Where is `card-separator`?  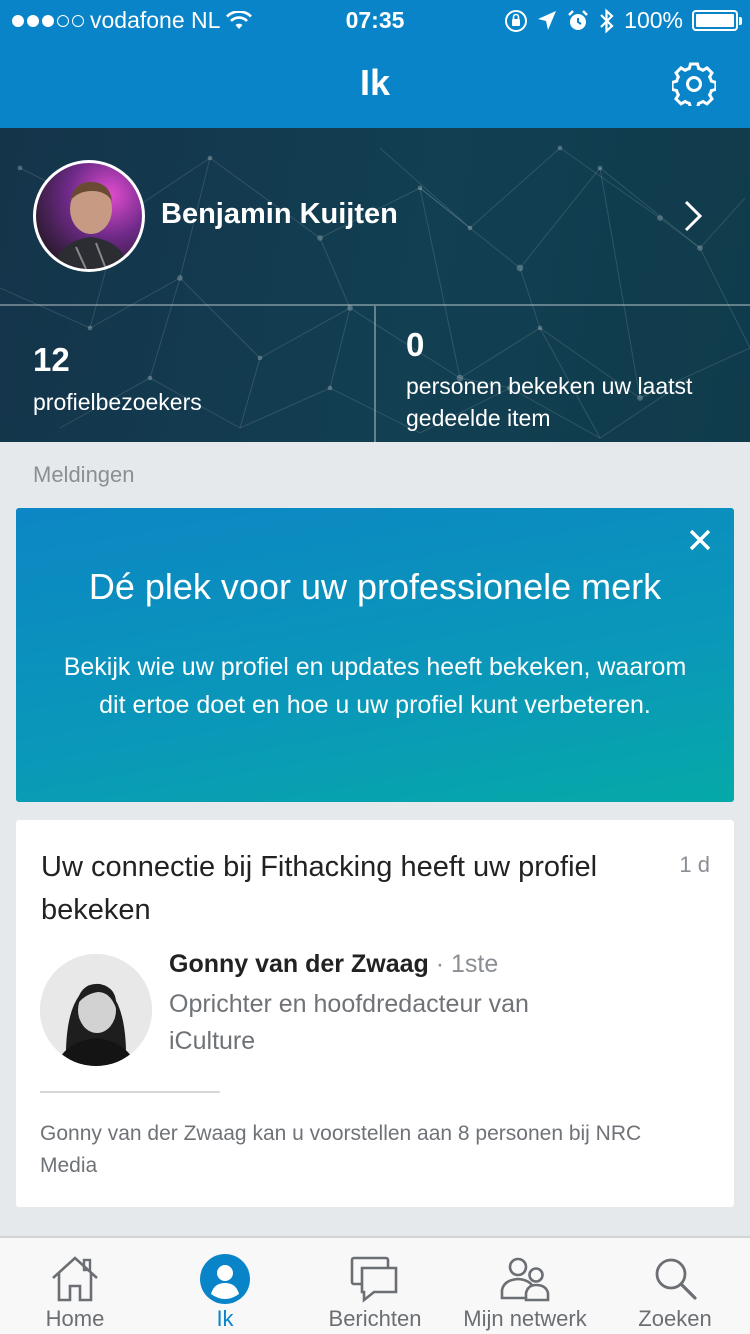
card-separator is located at coordinates (130, 1092).